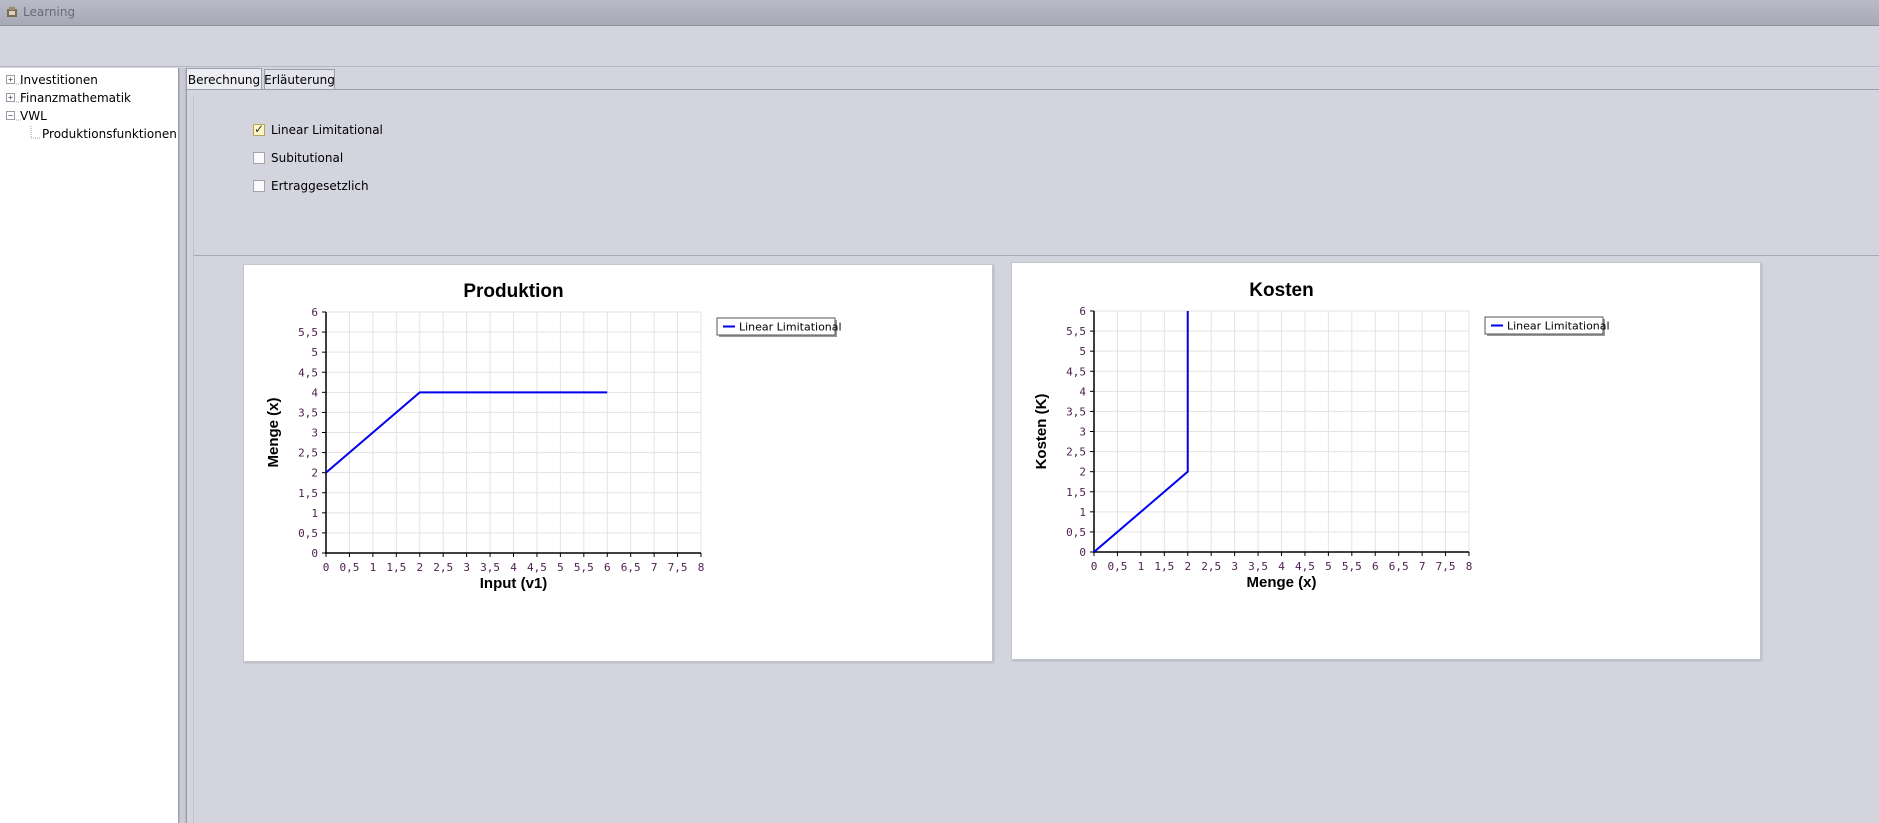 Image resolution: width=1879 pixels, height=823 pixels. I want to click on option-subitutional: Subitutional, so click(298, 158).